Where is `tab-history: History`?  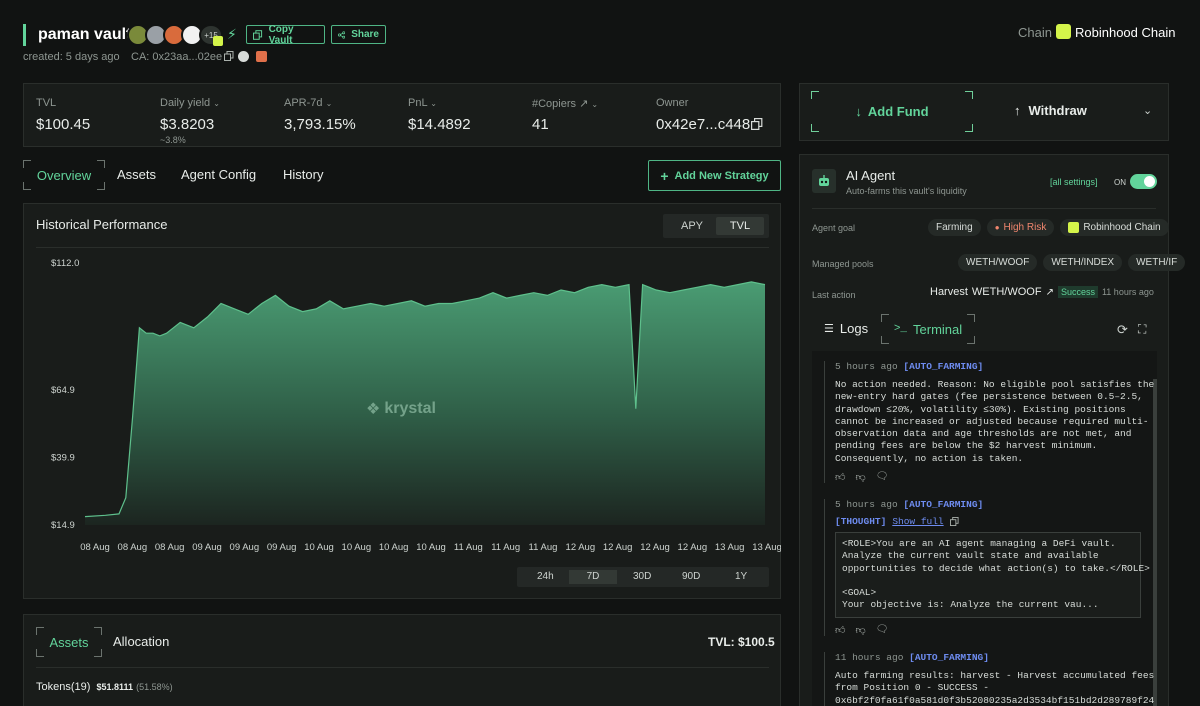 tab-history: History is located at coordinates (303, 174).